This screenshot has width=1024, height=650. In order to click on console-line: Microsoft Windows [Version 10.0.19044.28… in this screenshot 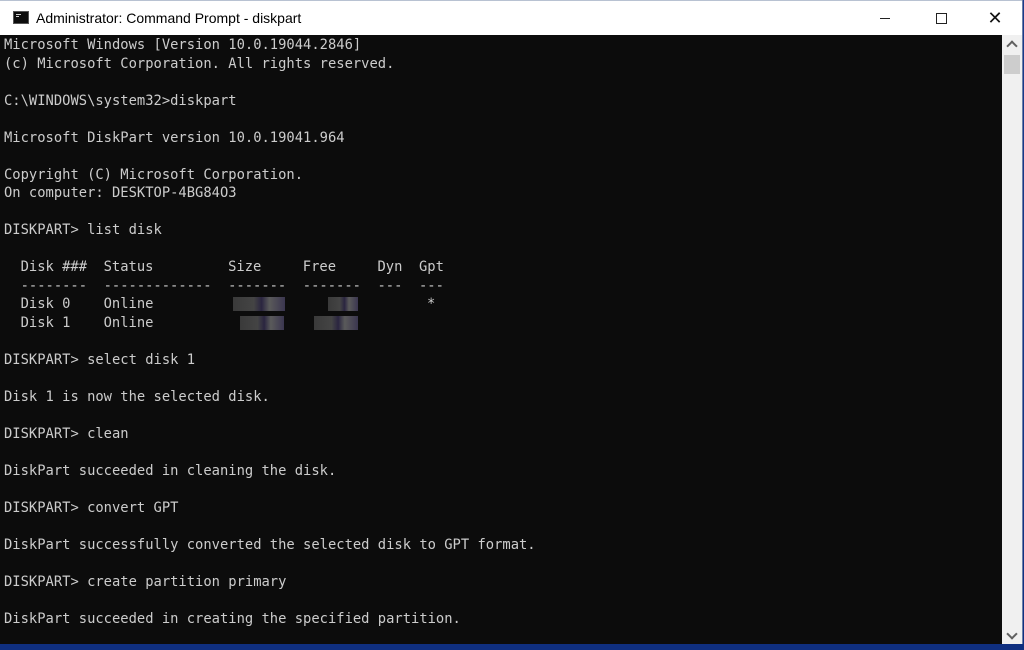, I will do `click(183, 45)`.